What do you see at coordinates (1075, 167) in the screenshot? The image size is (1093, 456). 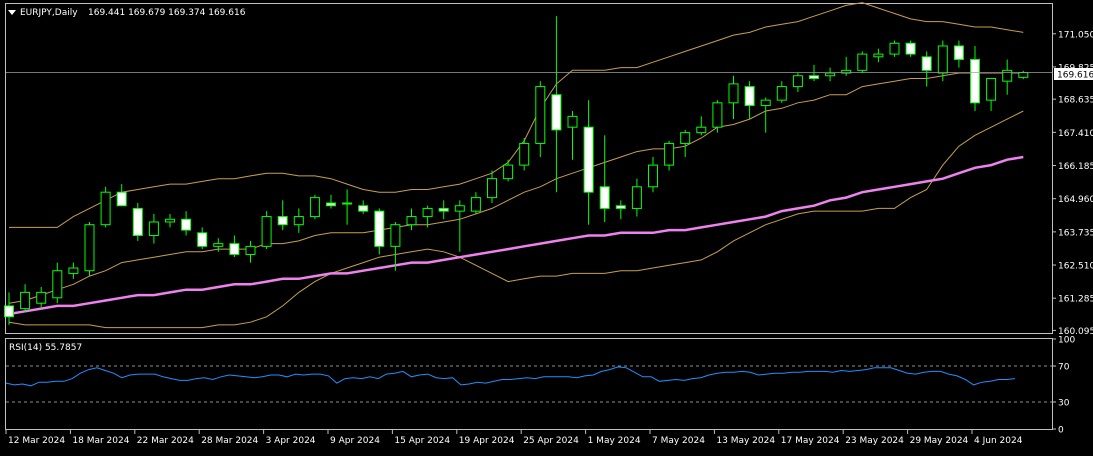 I see `price-tick-label: 166.185` at bounding box center [1075, 167].